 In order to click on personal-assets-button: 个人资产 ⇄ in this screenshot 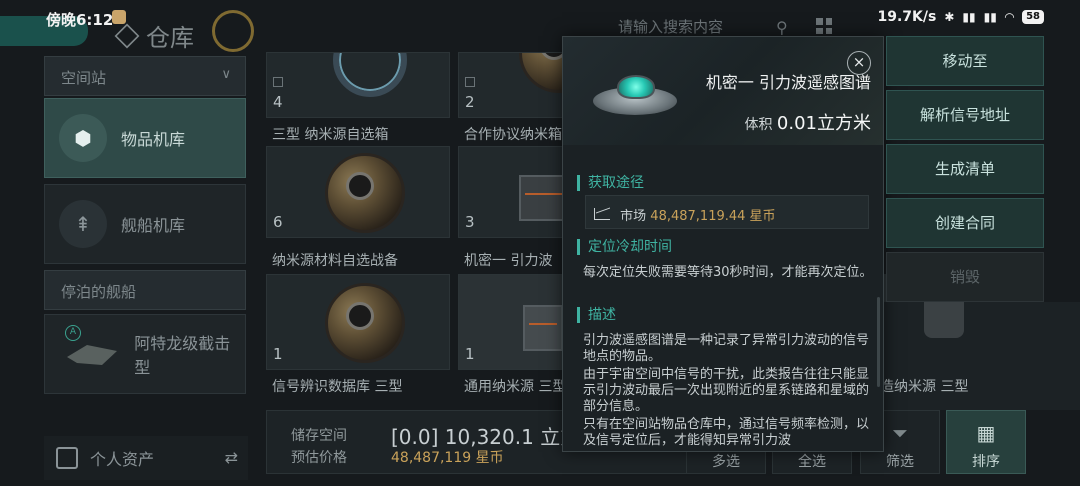, I will do `click(146, 458)`.